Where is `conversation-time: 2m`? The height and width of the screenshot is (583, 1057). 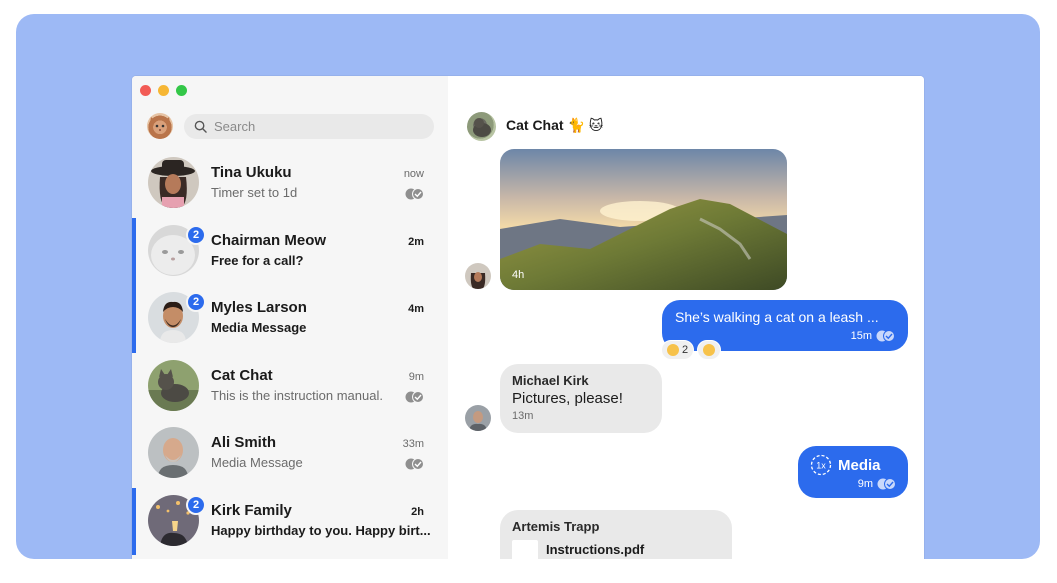 conversation-time: 2m is located at coordinates (416, 241).